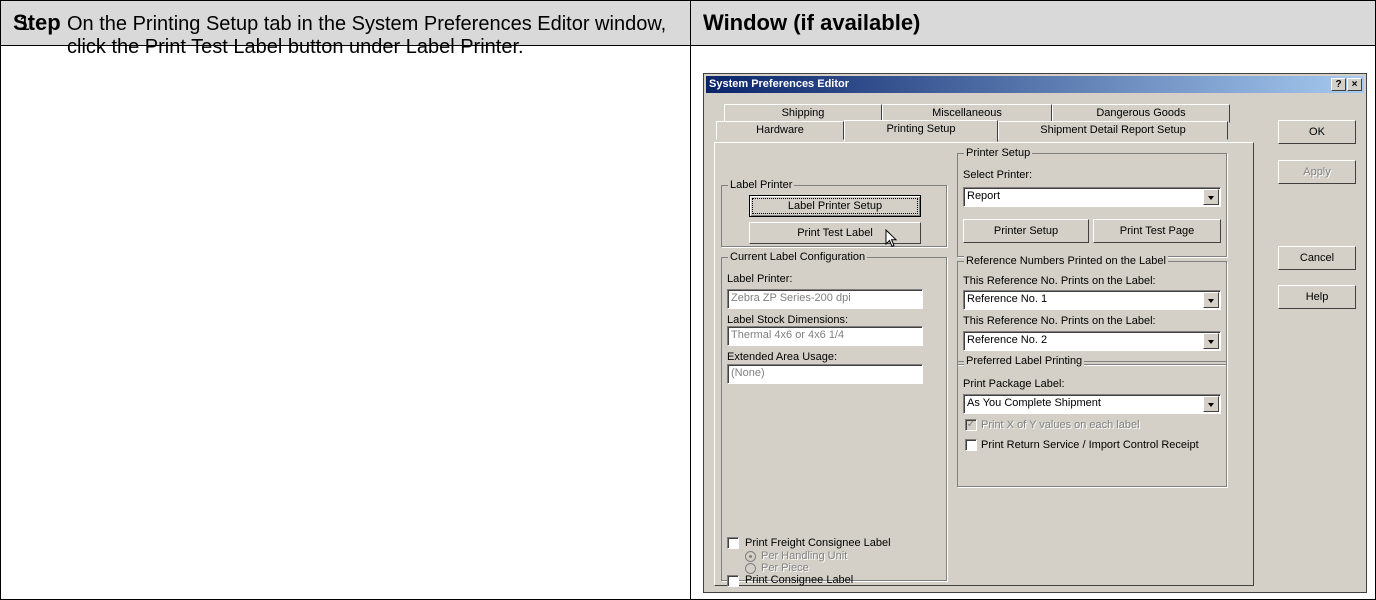 This screenshot has height=600, width=1376. I want to click on reference-numbers-group-title: Reference Numbers Printed on the Label, so click(1066, 261).